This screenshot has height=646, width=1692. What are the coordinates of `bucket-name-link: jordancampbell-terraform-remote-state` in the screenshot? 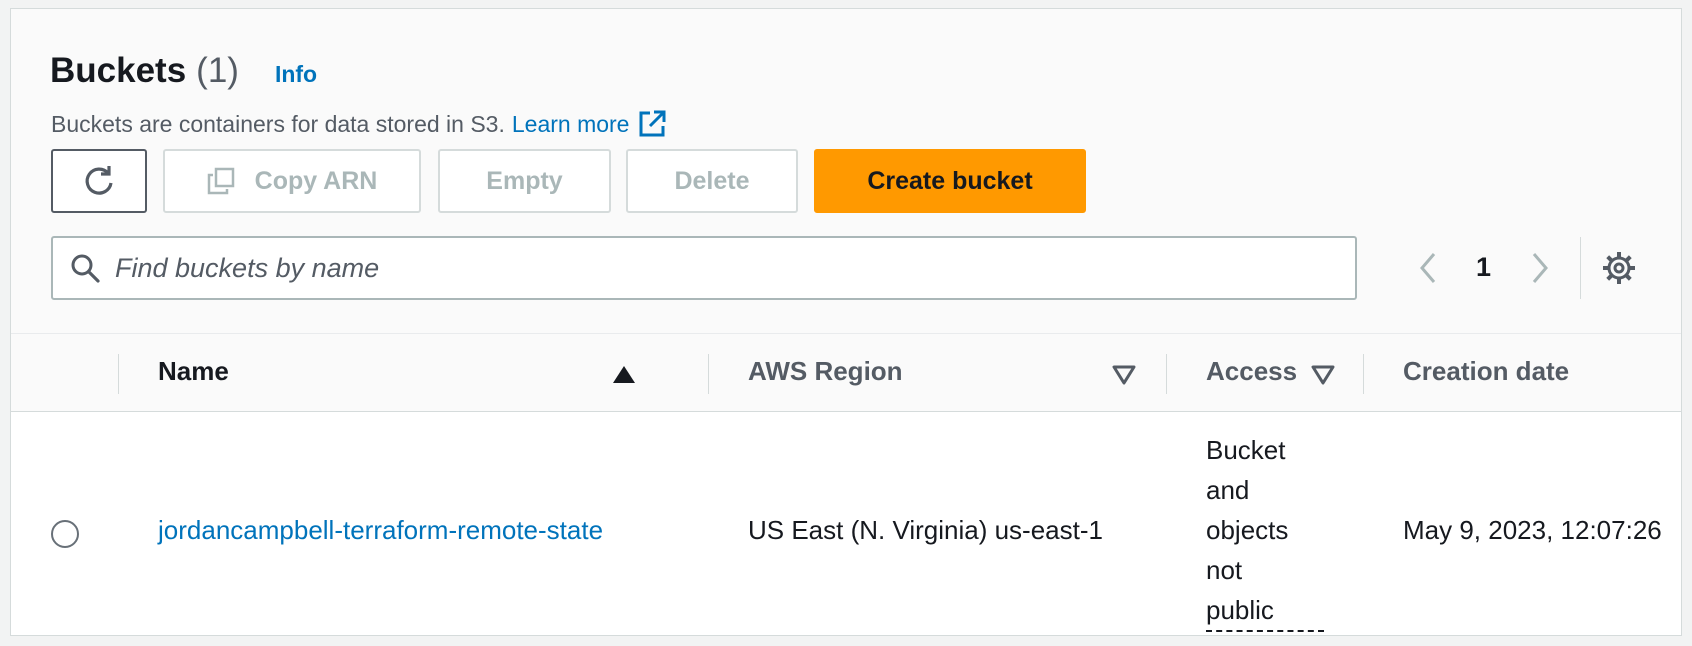 It's located at (380, 530).